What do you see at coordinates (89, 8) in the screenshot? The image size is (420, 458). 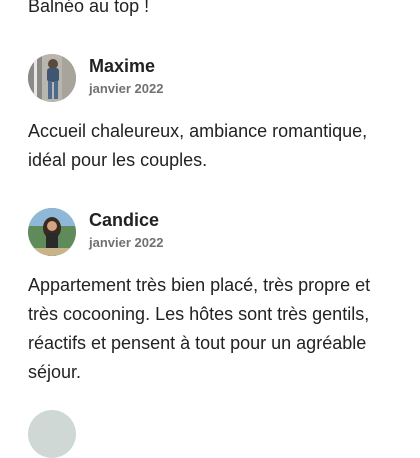 I see `review-text: Balnéo au top !` at bounding box center [89, 8].